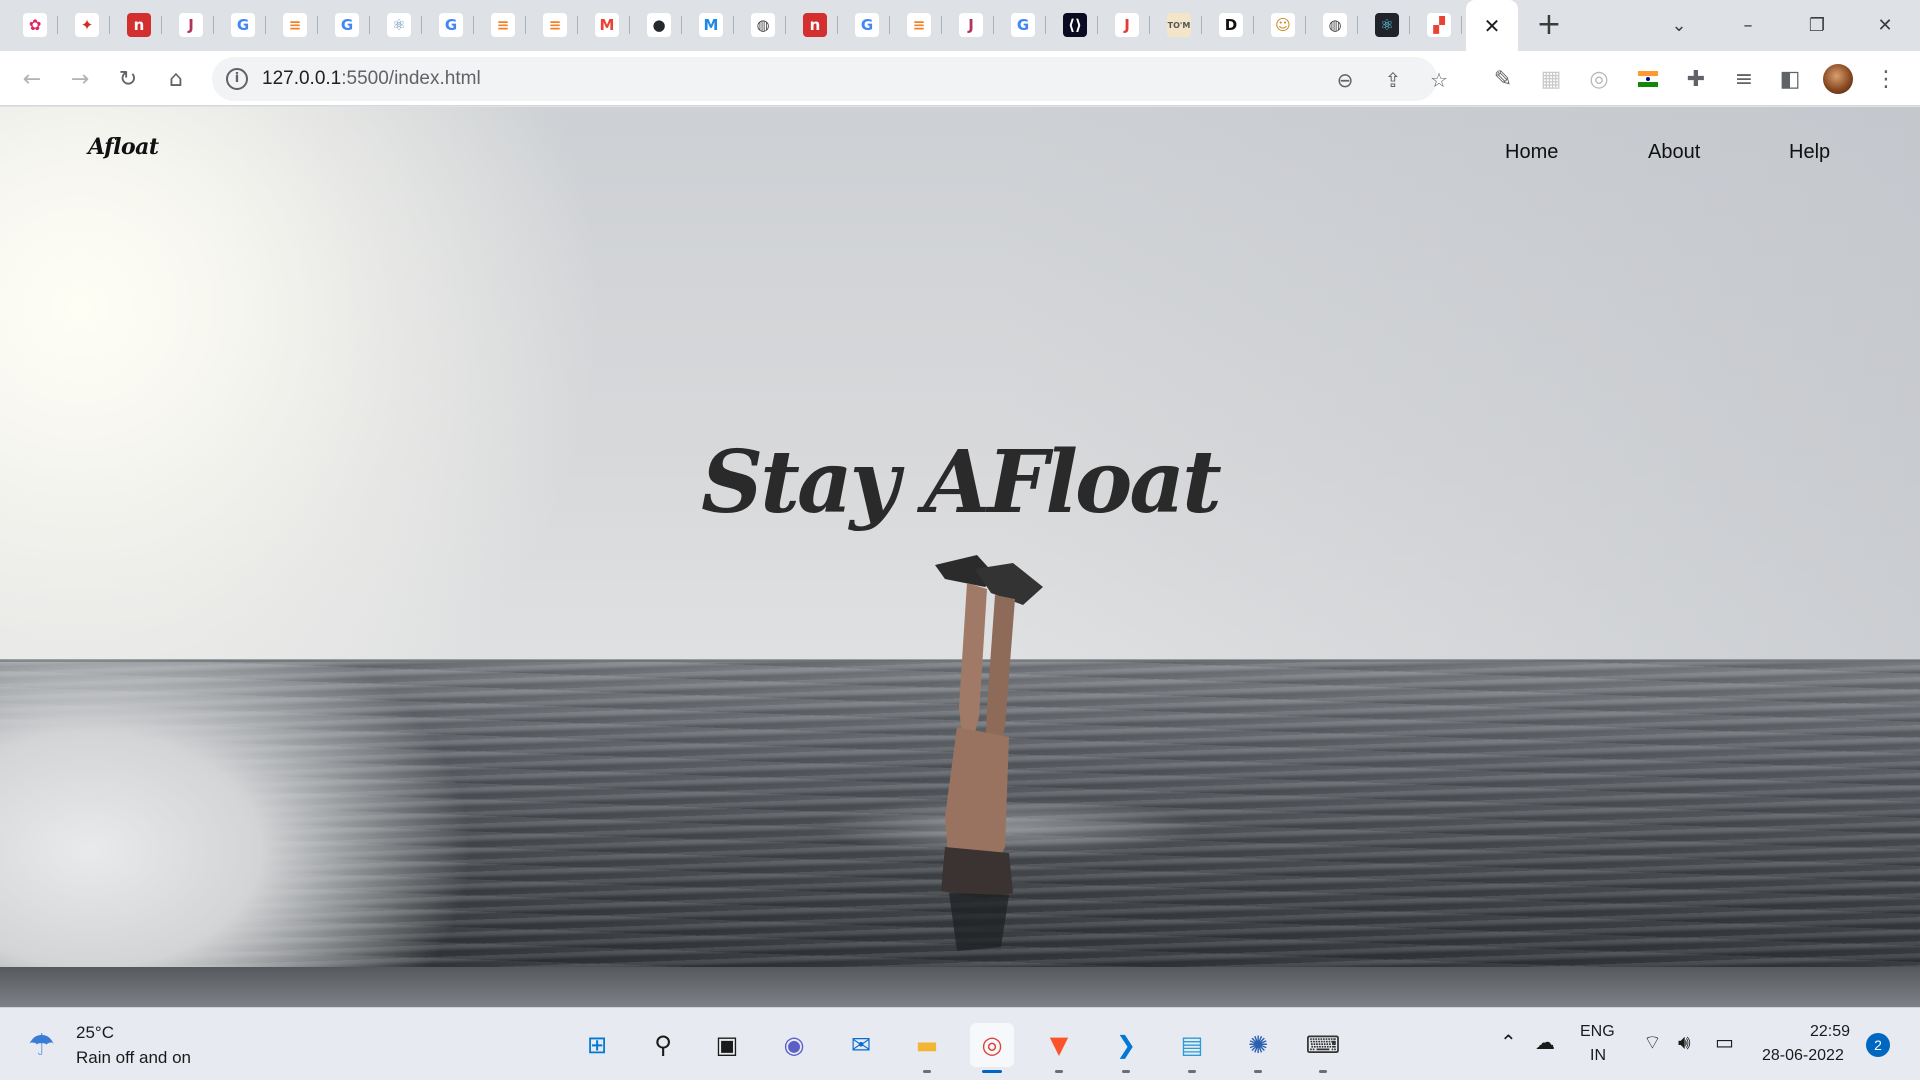 Image resolution: width=1920 pixels, height=1080 pixels. Describe the element at coordinates (1258, 1048) in the screenshot. I see `taskbar-settings-app-icon: ✺` at that location.